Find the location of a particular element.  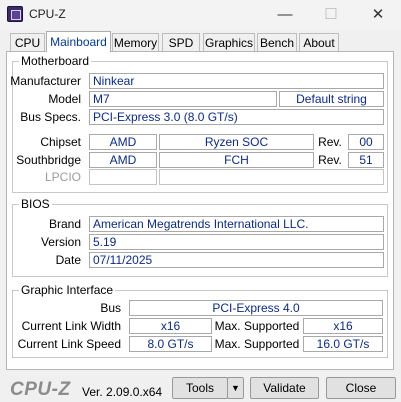

link-width-field: x16 is located at coordinates (170, 326).